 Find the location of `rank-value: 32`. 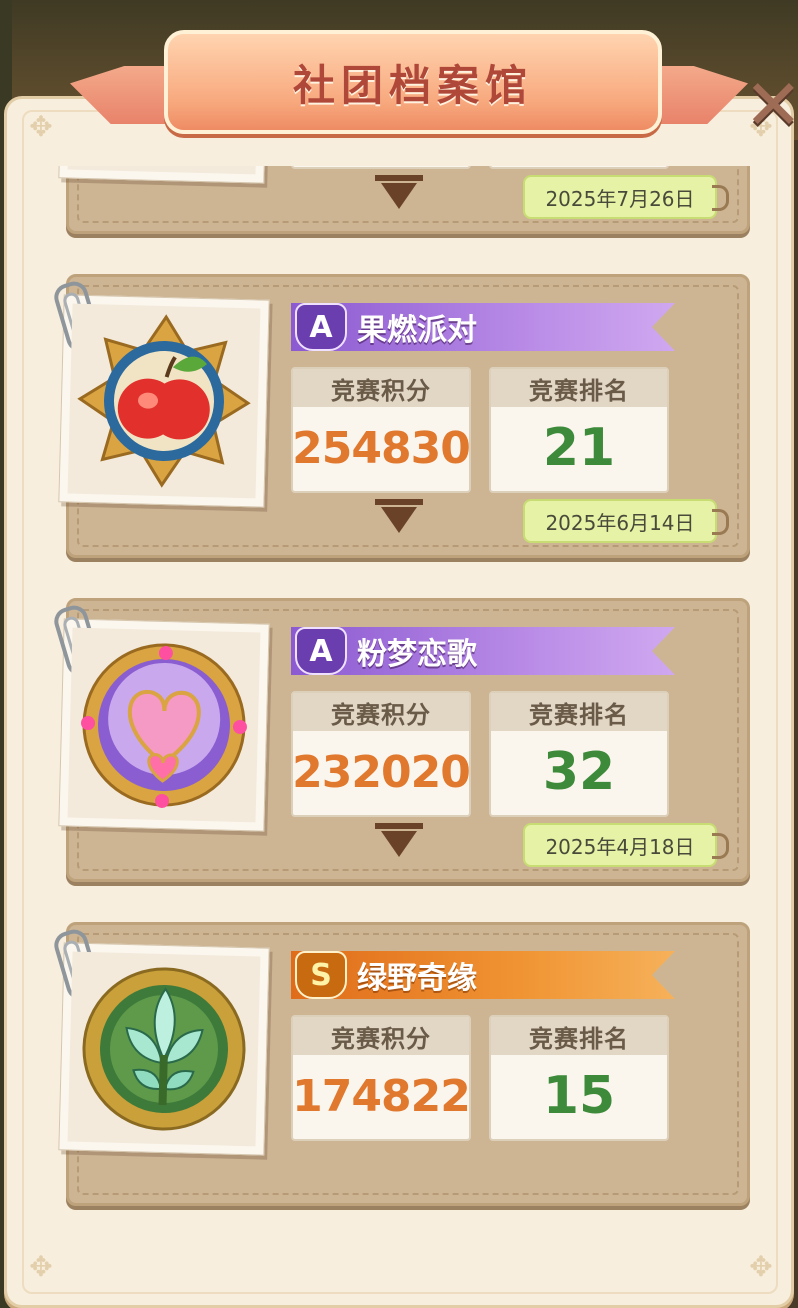

rank-value: 32 is located at coordinates (579, 772).